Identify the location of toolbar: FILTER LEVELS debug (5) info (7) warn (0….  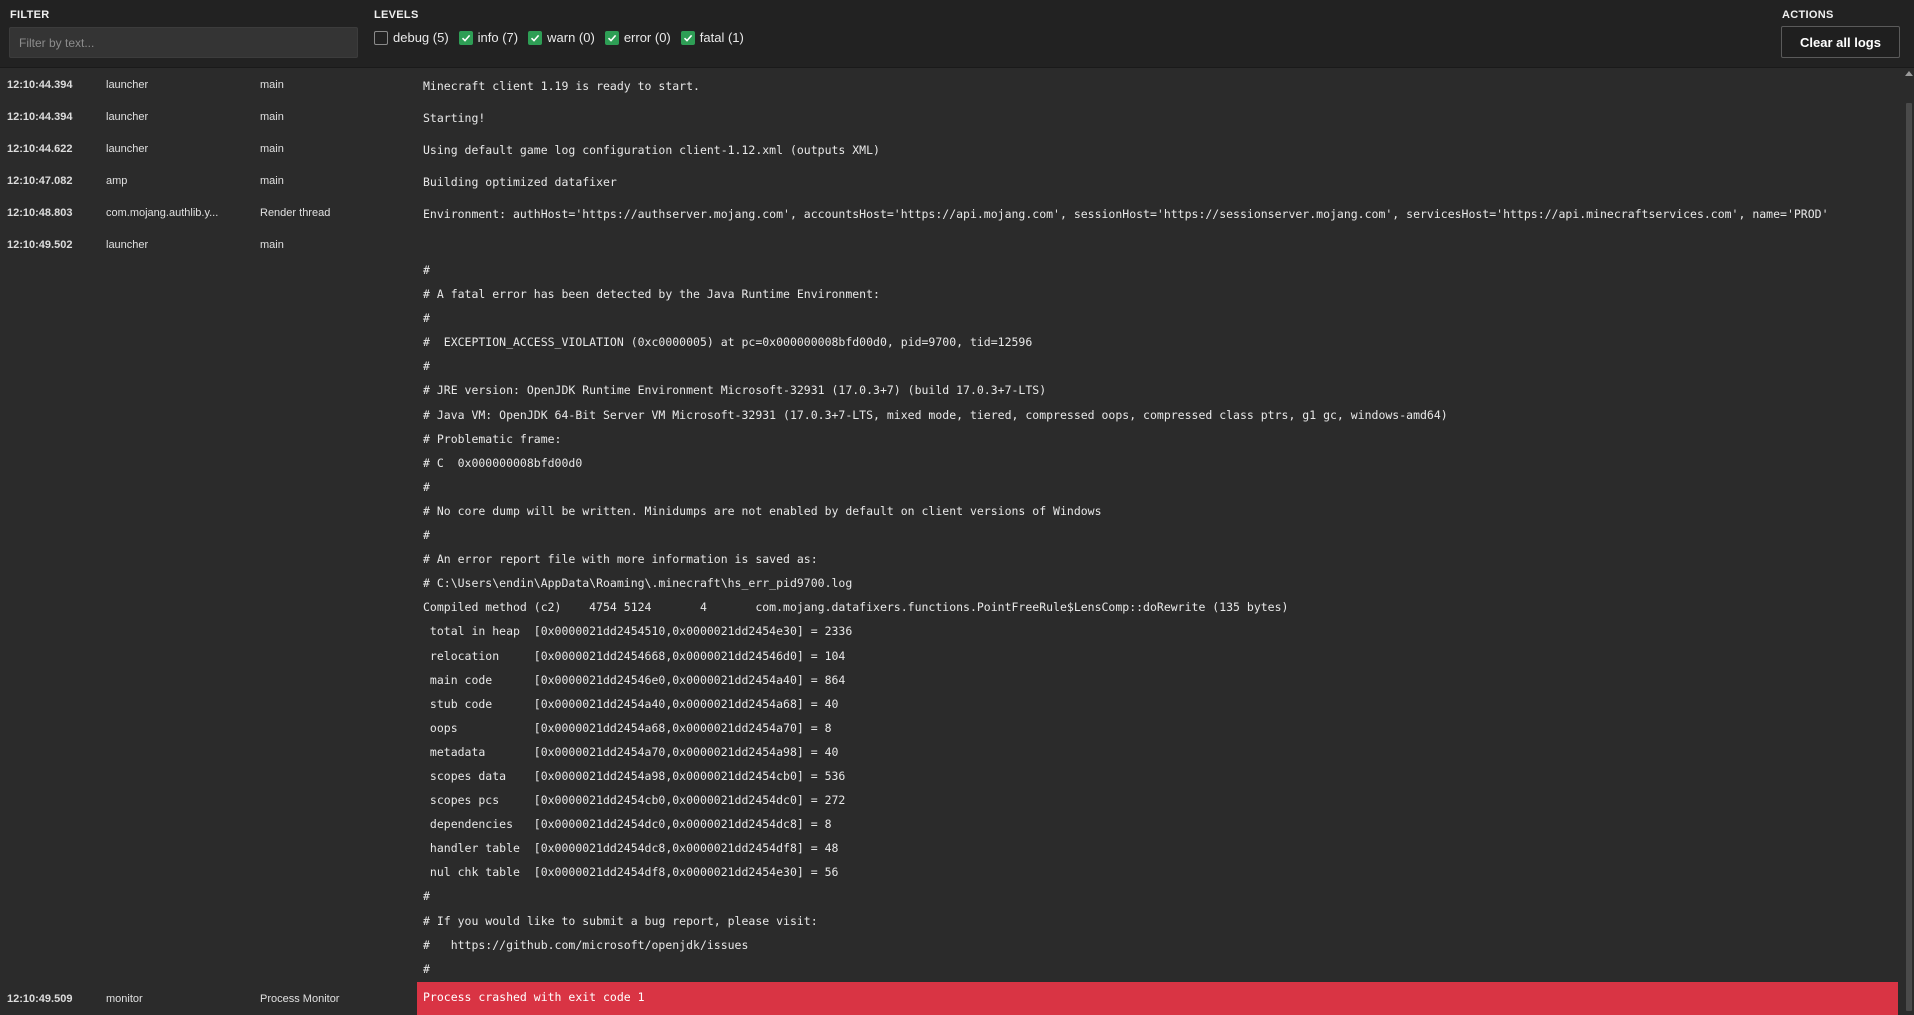
(957, 34).